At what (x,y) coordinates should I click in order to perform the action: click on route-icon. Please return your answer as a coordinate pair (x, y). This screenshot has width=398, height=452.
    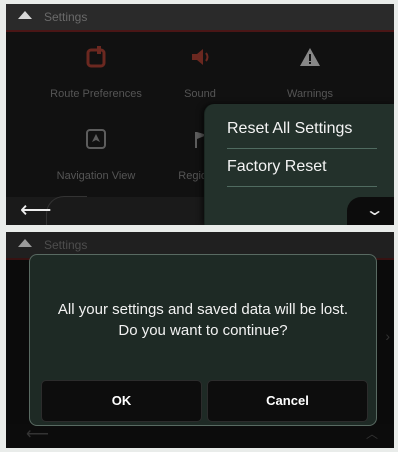
    Looking at the image, I should click on (96, 60).